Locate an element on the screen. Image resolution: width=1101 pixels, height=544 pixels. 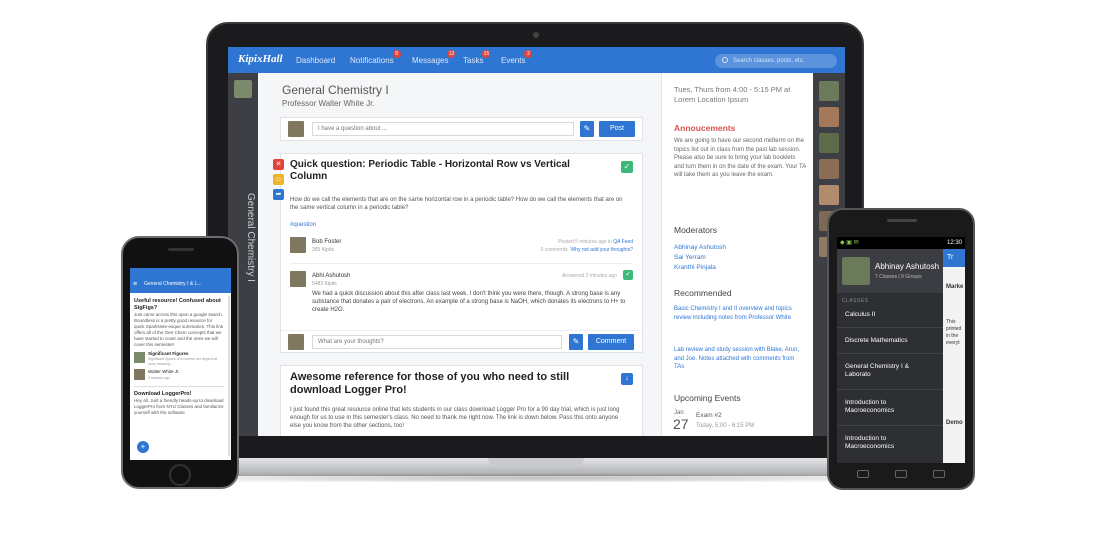
event-time: Today, 5:00 - 6:15 PM is located at coordinates (725, 426).